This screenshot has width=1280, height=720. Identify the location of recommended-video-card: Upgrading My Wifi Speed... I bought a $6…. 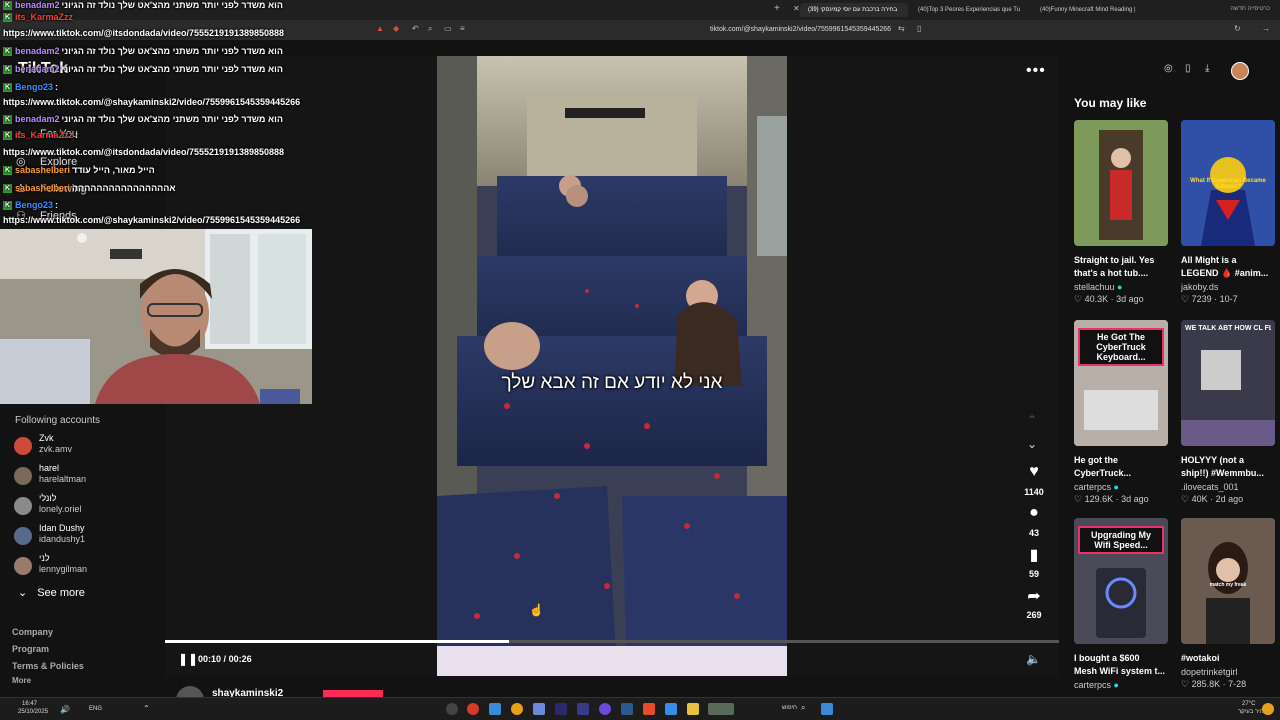
(1122, 604).